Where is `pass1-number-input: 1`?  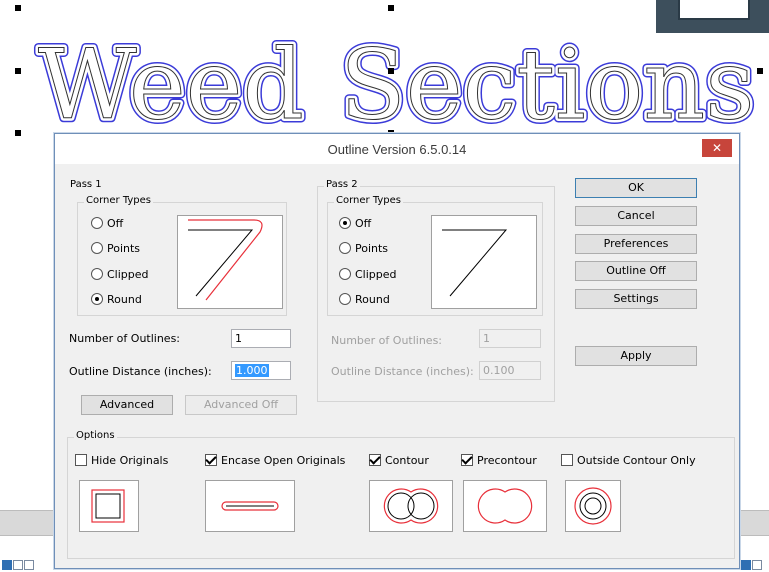
pass1-number-input: 1 is located at coordinates (261, 338).